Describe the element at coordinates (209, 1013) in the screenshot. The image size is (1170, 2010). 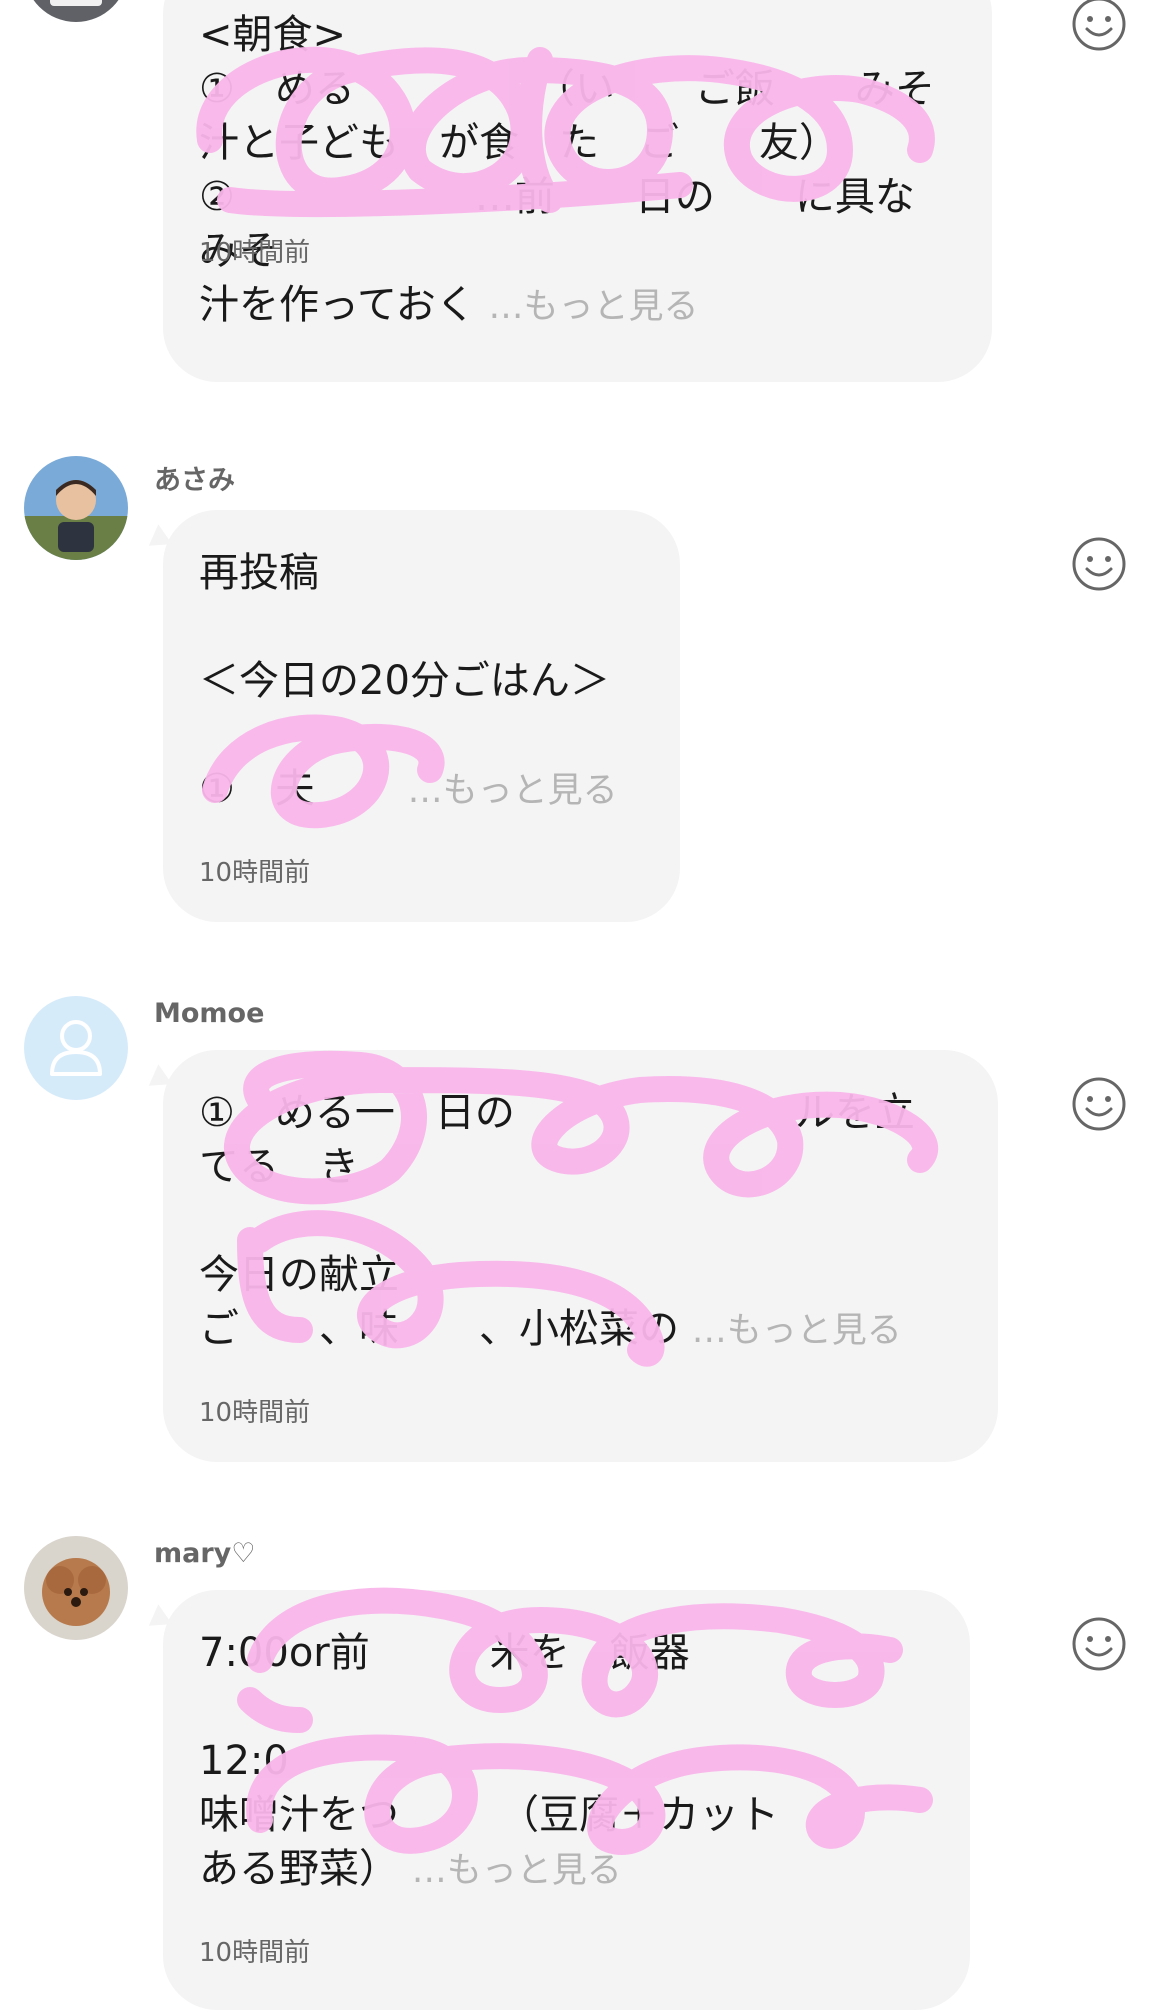
I see `username: Momoe` at that location.